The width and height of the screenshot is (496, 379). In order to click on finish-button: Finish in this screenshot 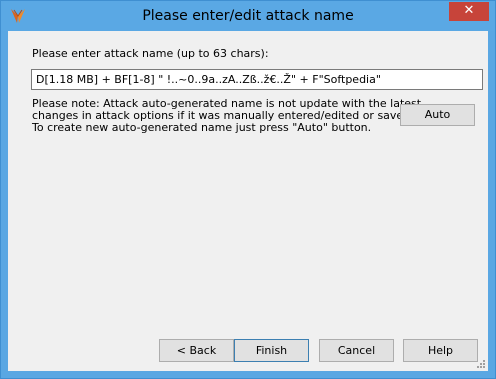, I will do `click(271, 350)`.